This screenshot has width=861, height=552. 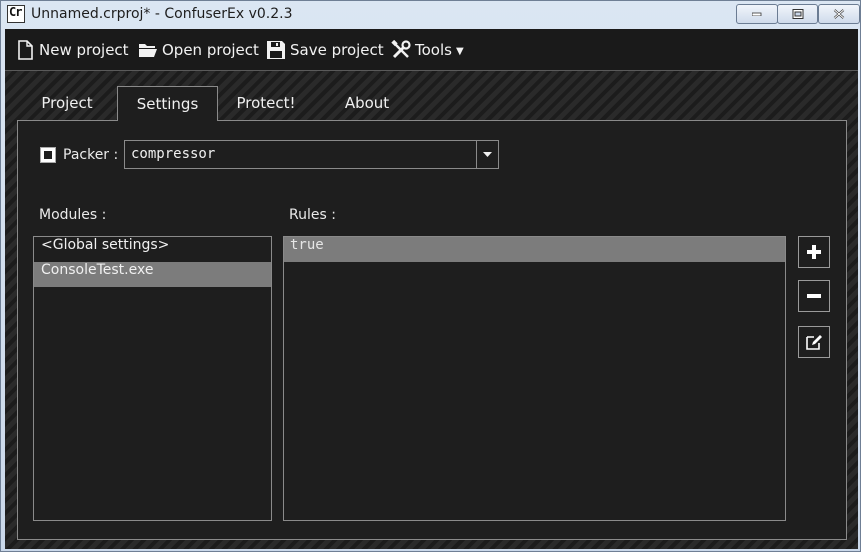 I want to click on packer-checkbox, so click(x=48, y=155).